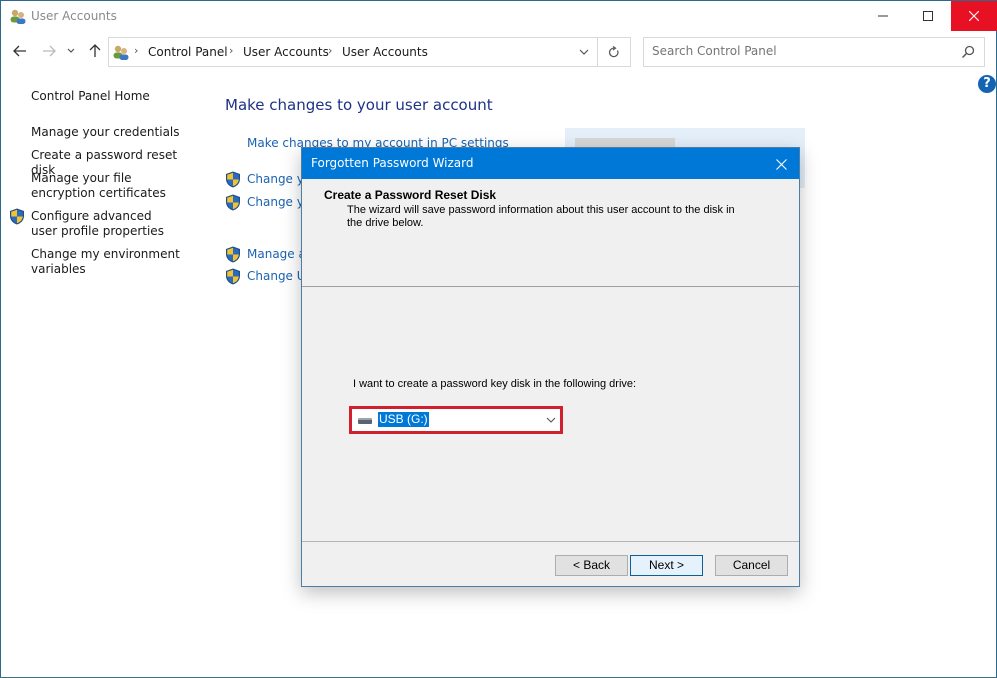 The height and width of the screenshot is (678, 997). I want to click on refresh-icon, so click(613, 51).